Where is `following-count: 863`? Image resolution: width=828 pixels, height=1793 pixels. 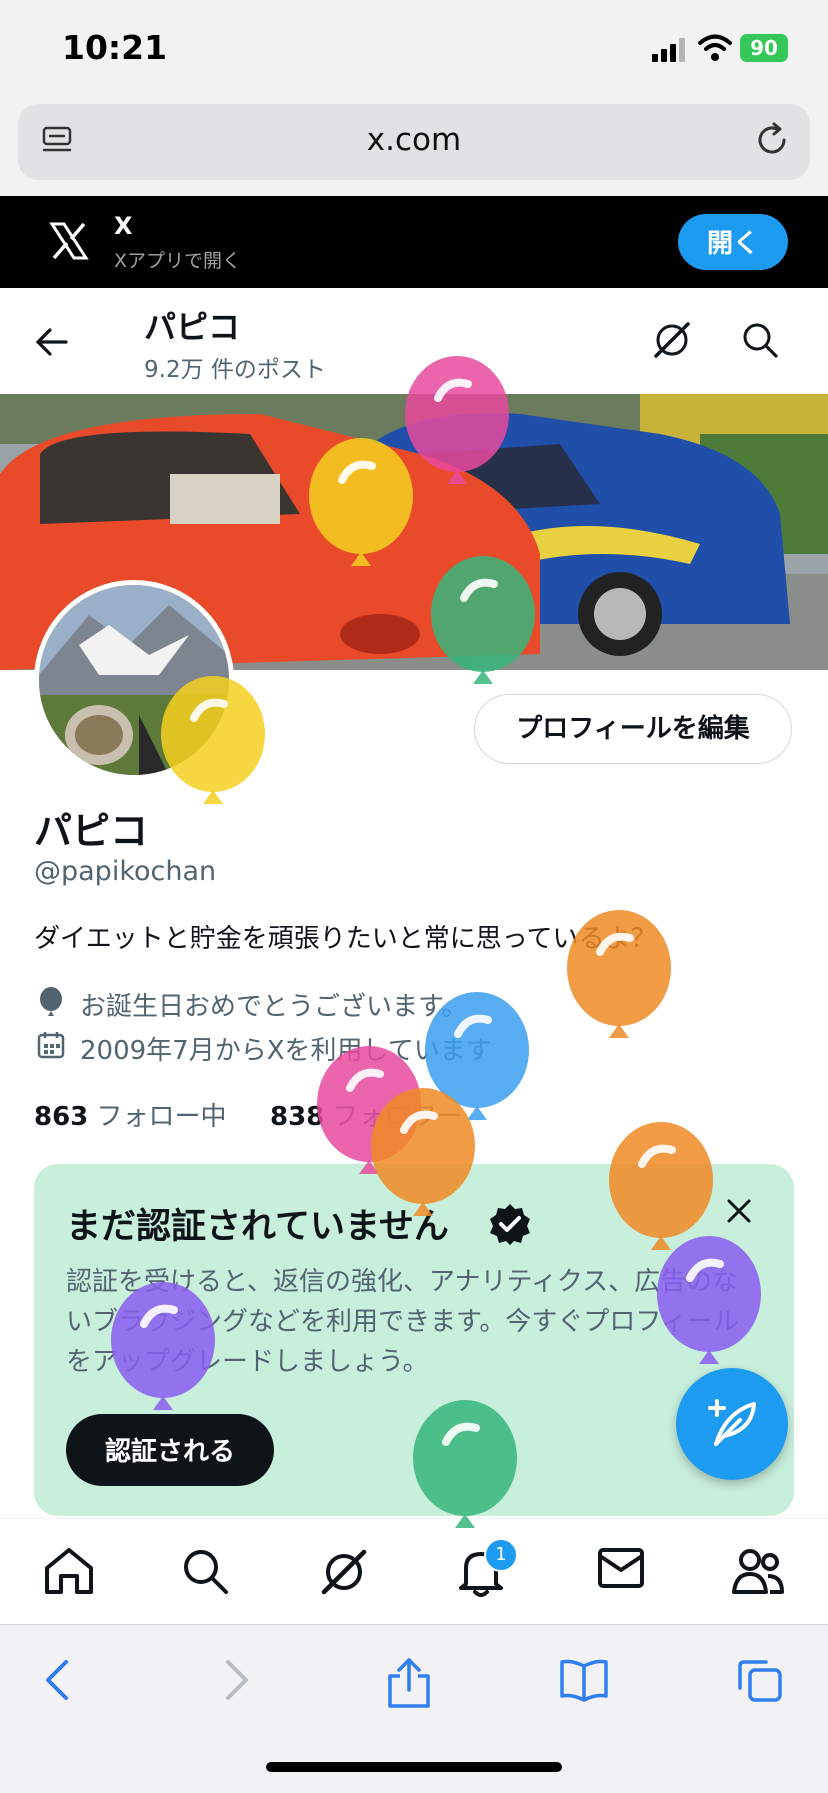
following-count: 863 is located at coordinates (61, 1117).